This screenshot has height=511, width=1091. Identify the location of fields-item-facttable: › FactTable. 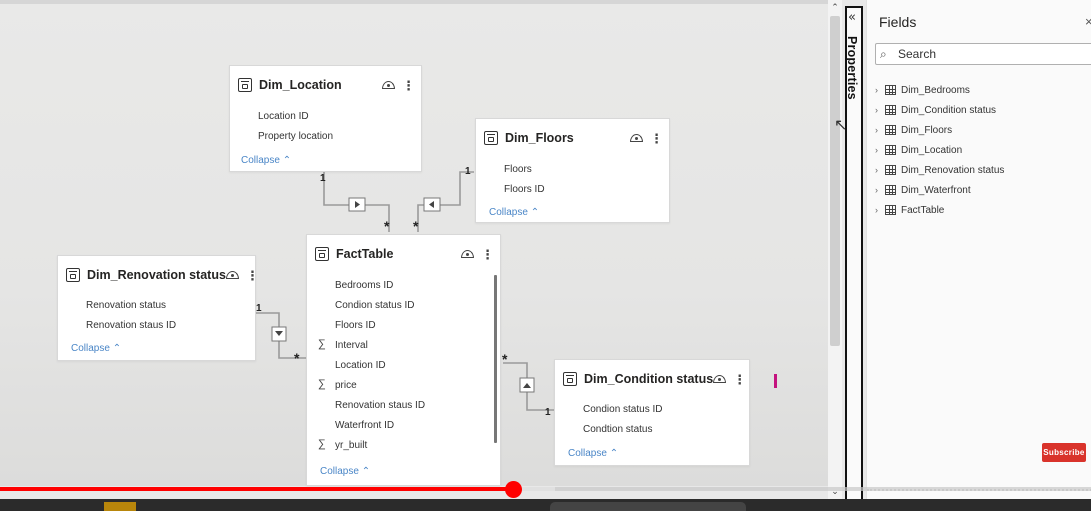
(909, 210).